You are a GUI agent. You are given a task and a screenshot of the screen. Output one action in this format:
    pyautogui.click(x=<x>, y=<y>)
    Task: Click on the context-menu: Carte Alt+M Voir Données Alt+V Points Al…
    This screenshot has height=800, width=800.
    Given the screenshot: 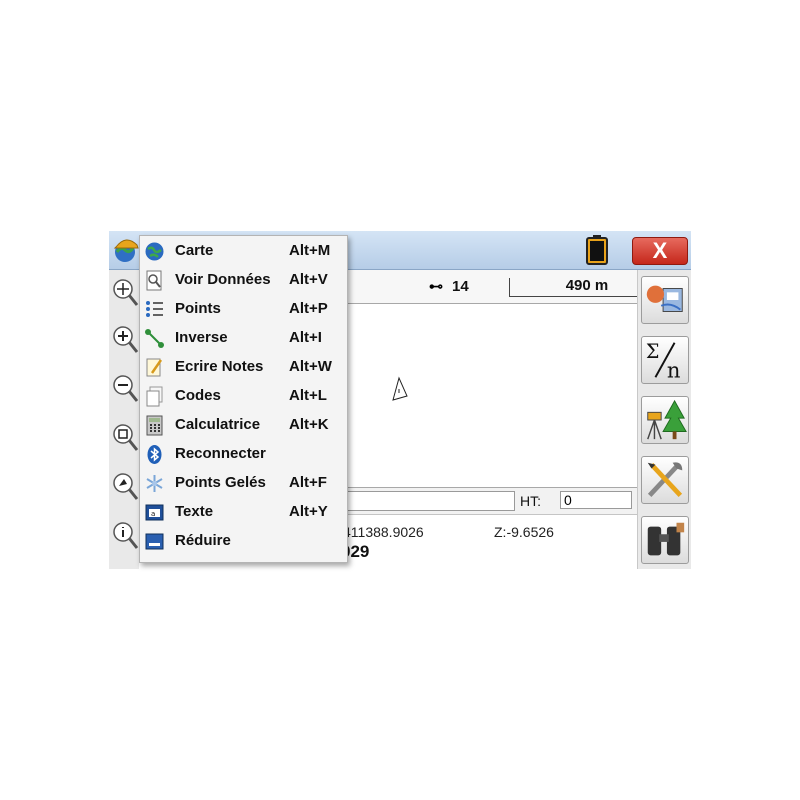 What is the action you would take?
    pyautogui.click(x=243, y=399)
    